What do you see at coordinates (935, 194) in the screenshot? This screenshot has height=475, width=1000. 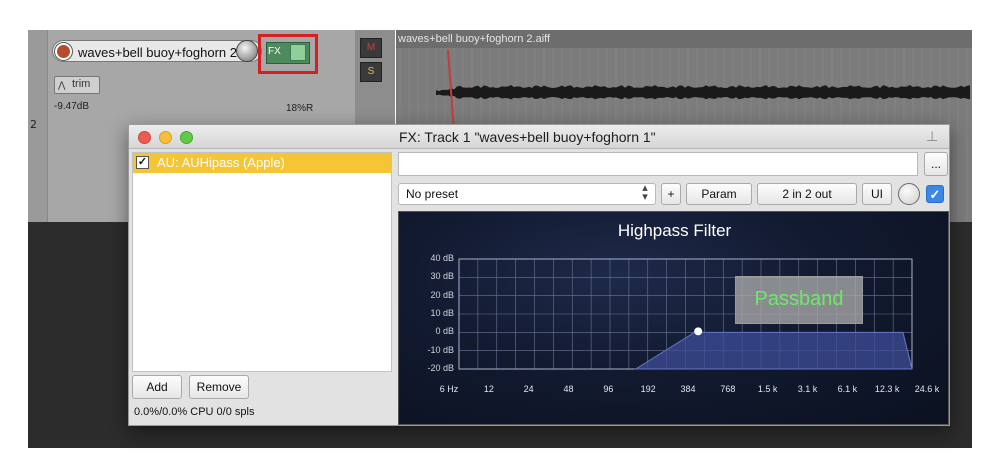 I see `enable-checkbox: ✓` at bounding box center [935, 194].